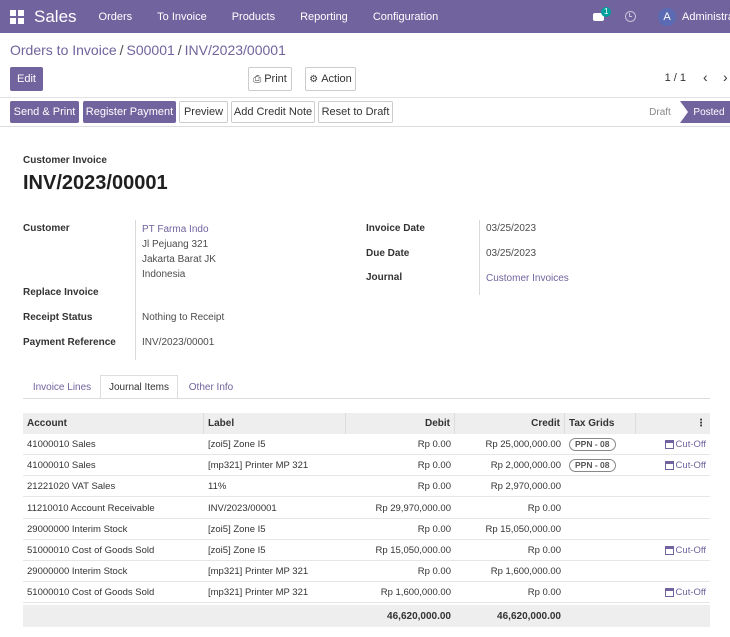 The image size is (730, 637). I want to click on optional-columns-icon: ⋮, so click(673, 423).